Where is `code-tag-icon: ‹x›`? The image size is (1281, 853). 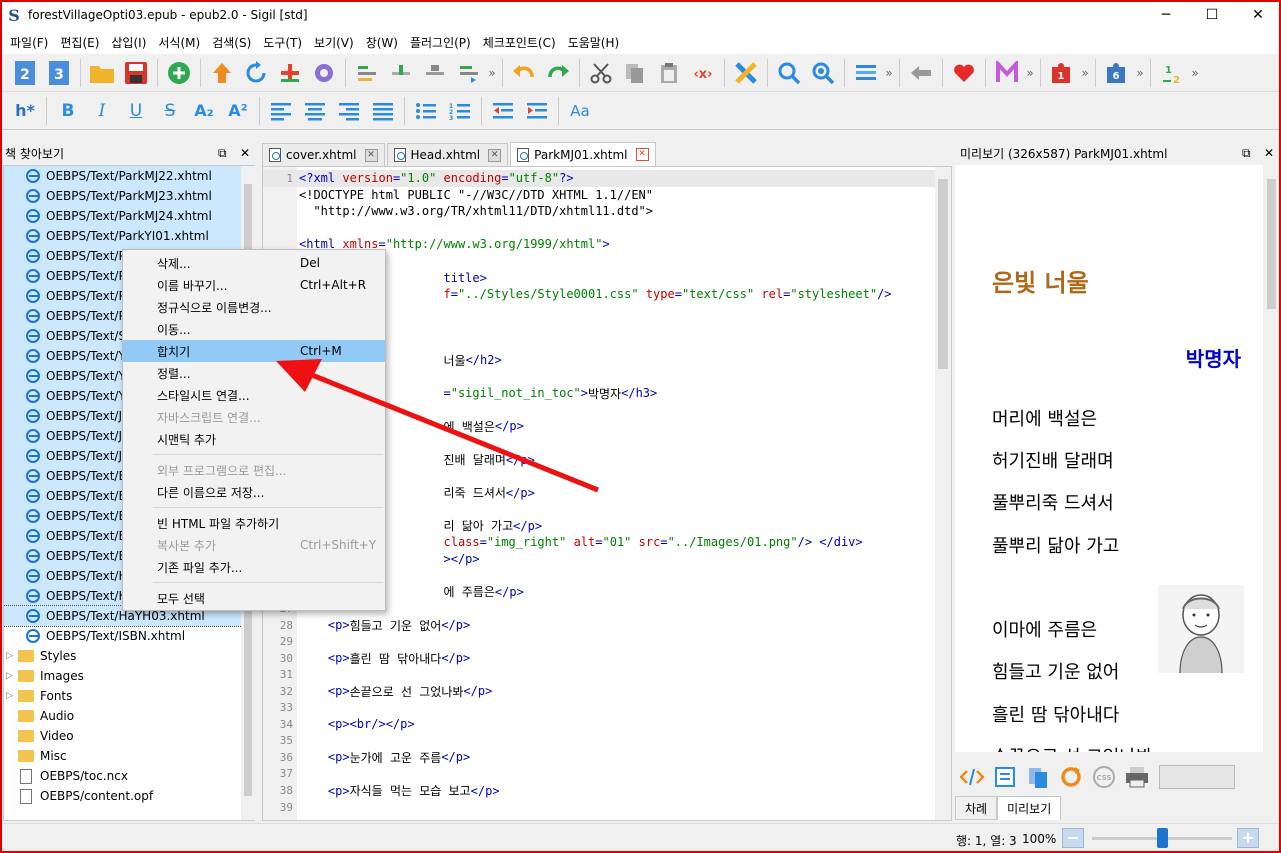
code-tag-icon: ‹x› is located at coordinates (703, 73).